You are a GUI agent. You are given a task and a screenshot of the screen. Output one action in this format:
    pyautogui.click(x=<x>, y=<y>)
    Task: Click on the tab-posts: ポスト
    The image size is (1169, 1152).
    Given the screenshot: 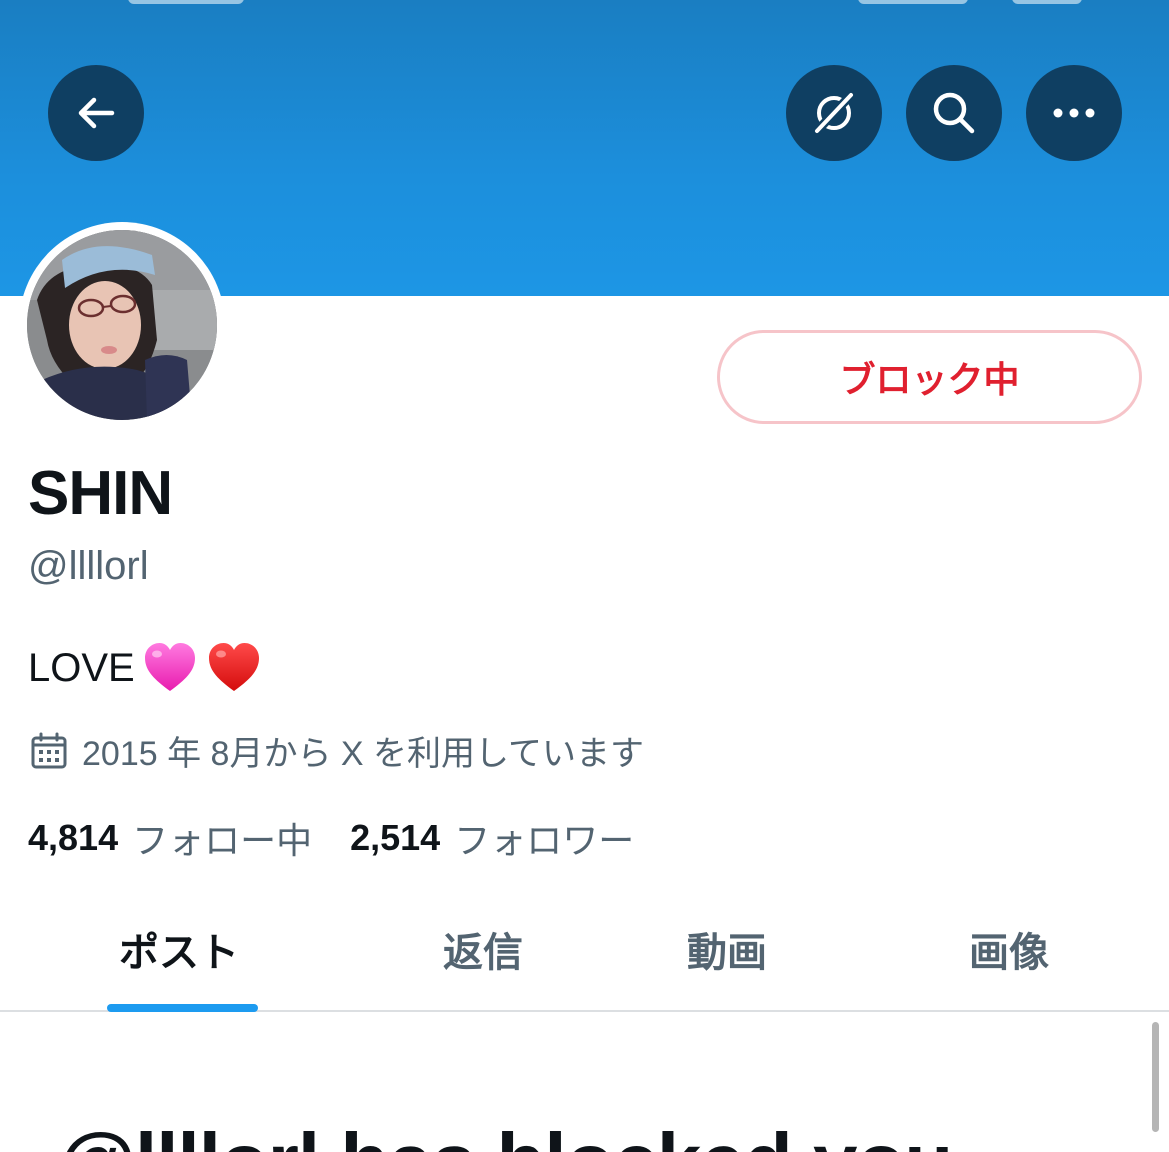 What is the action you would take?
    pyautogui.click(x=179, y=949)
    